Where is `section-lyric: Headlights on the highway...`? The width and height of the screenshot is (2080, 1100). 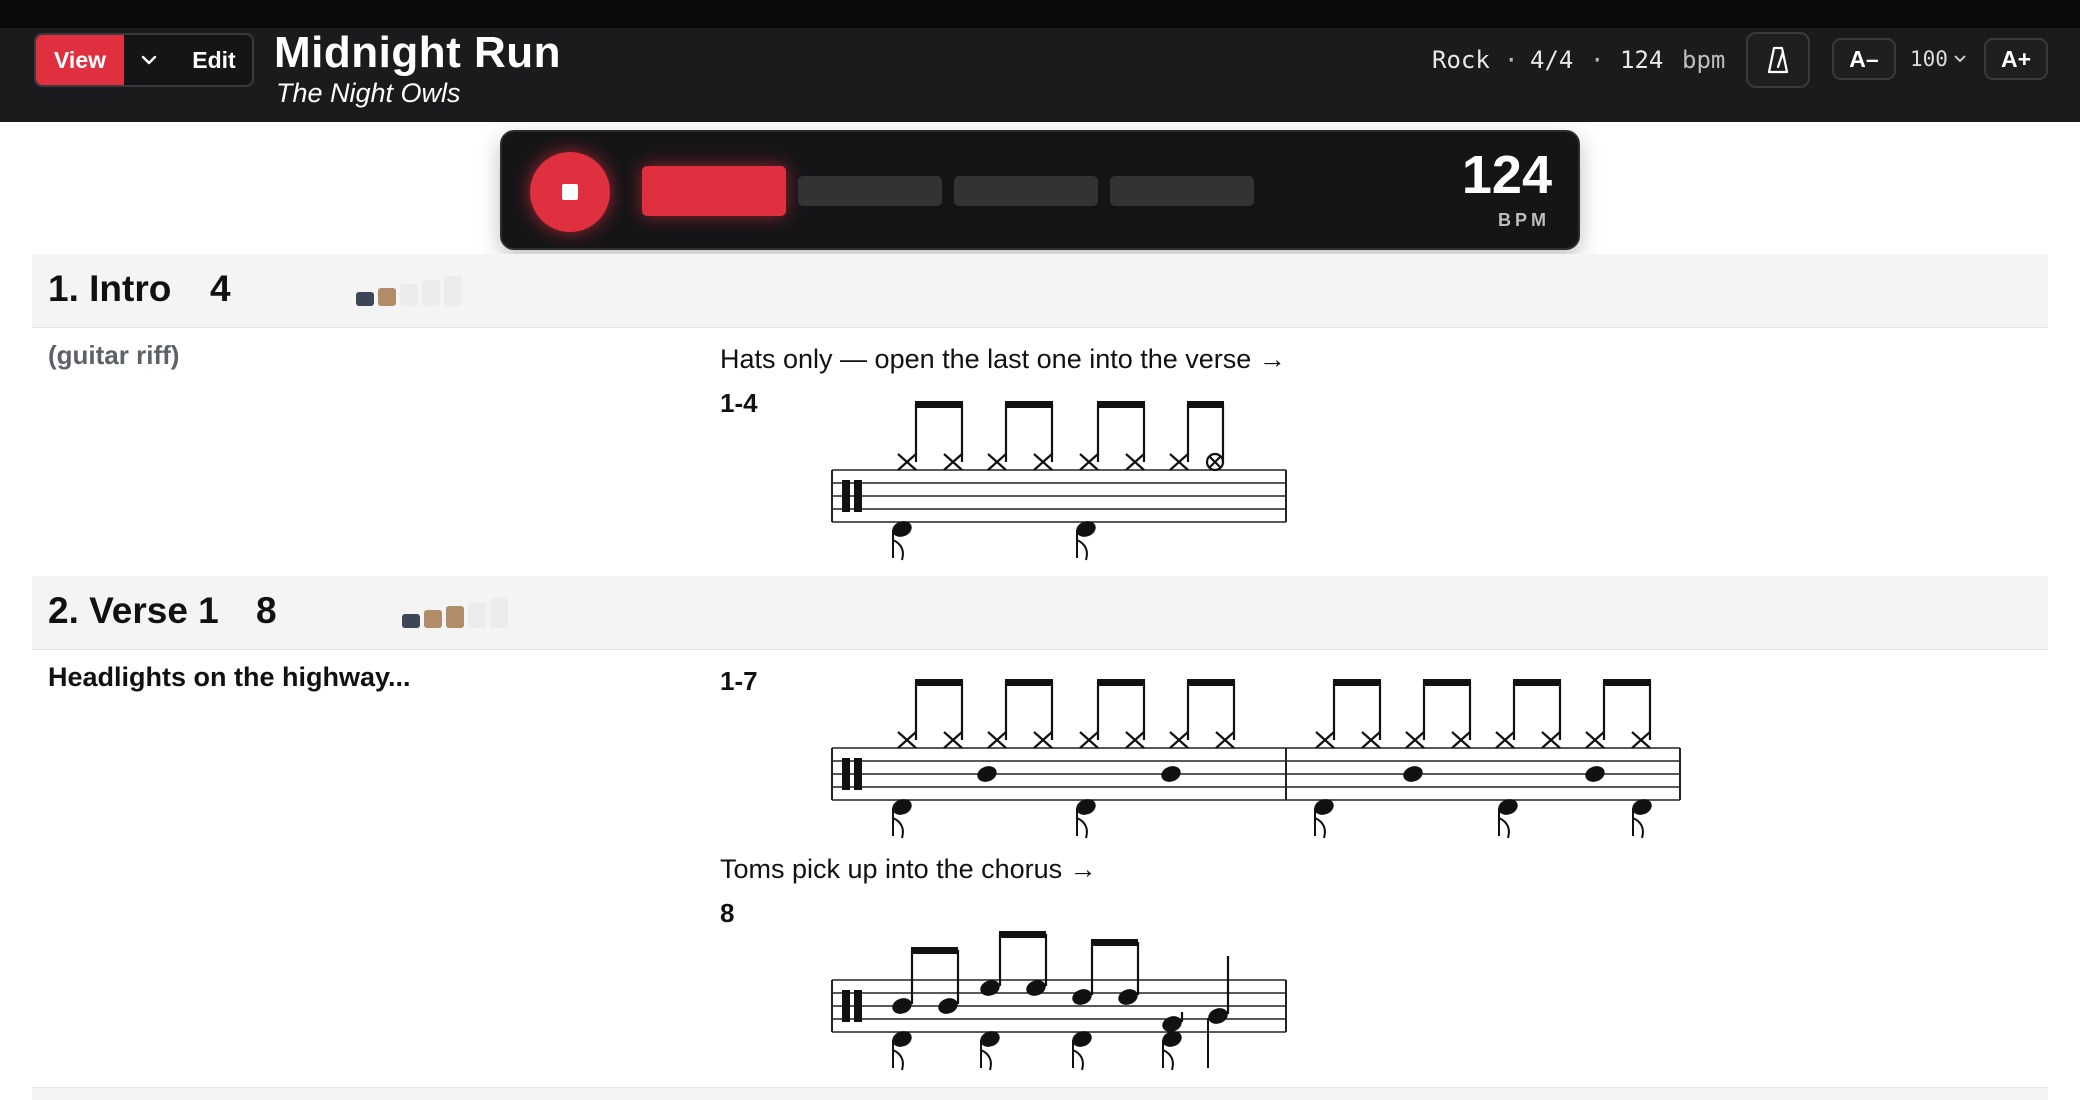
section-lyric: Headlights on the highway... is located at coordinates (229, 677).